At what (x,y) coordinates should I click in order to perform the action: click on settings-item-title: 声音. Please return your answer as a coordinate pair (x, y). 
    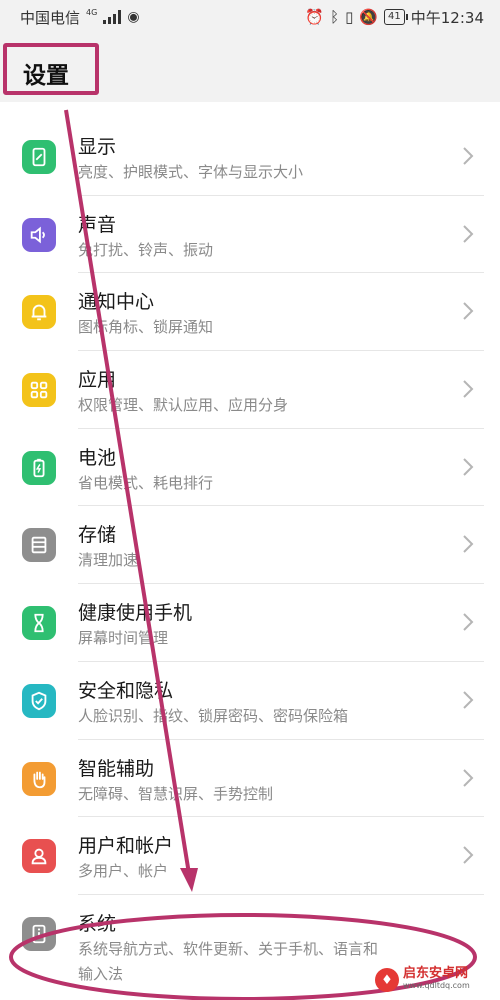
    Looking at the image, I should click on (97, 224).